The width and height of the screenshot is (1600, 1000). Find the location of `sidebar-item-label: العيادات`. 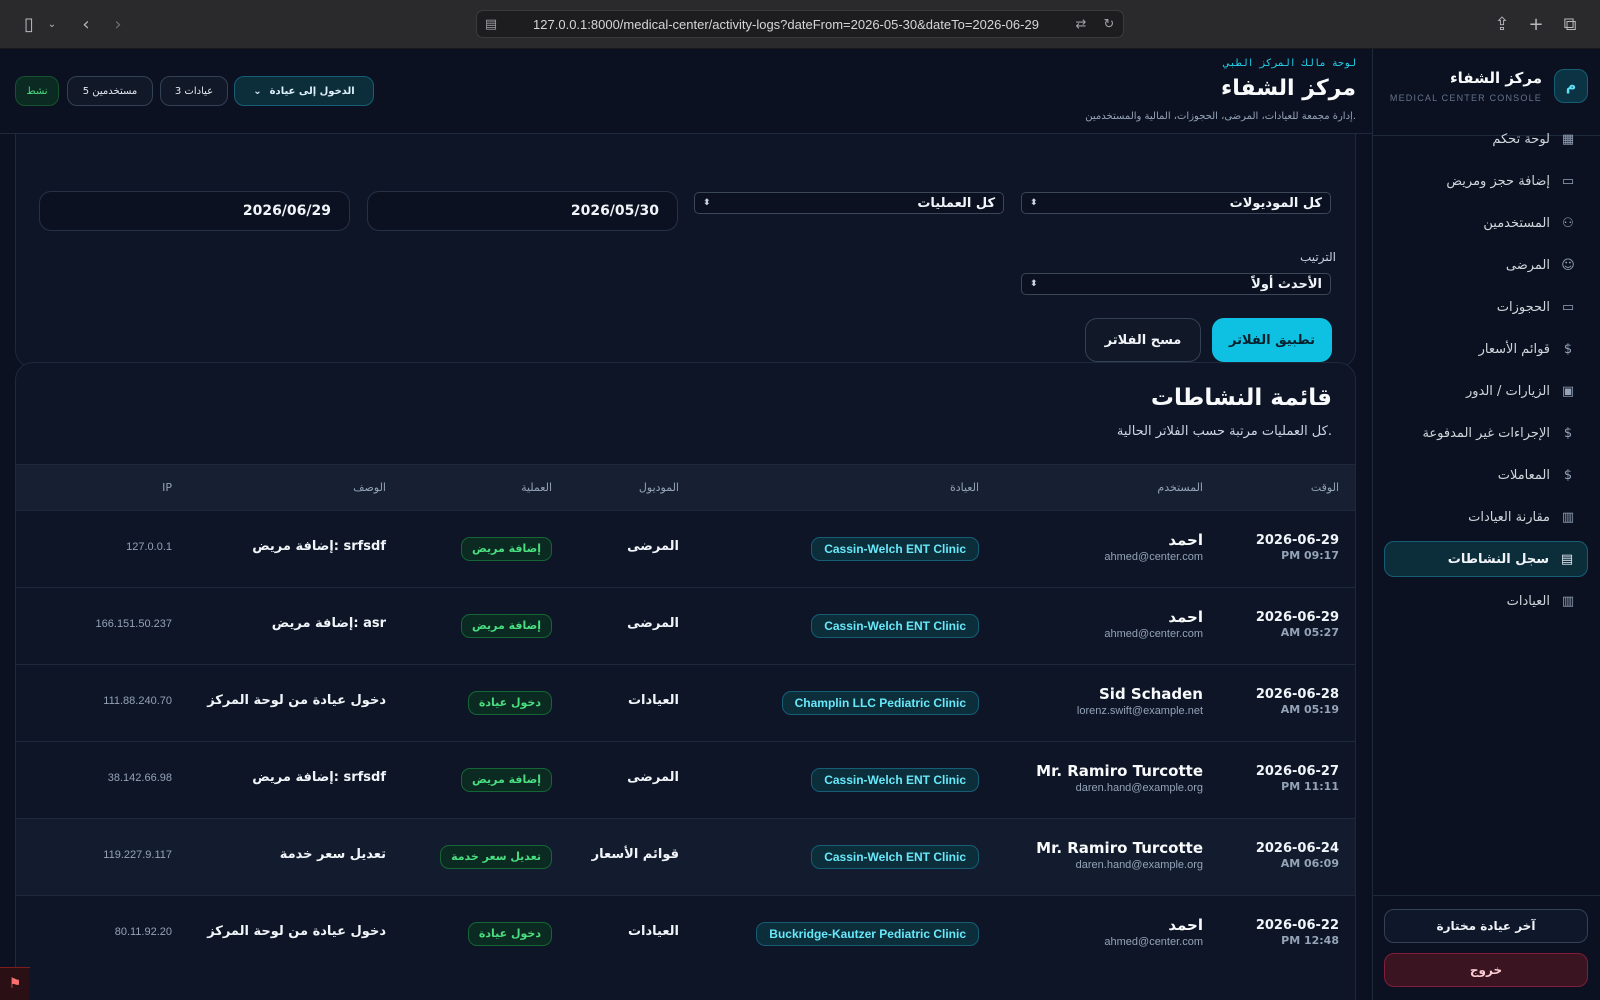

sidebar-item-label: العيادات is located at coordinates (1528, 601).